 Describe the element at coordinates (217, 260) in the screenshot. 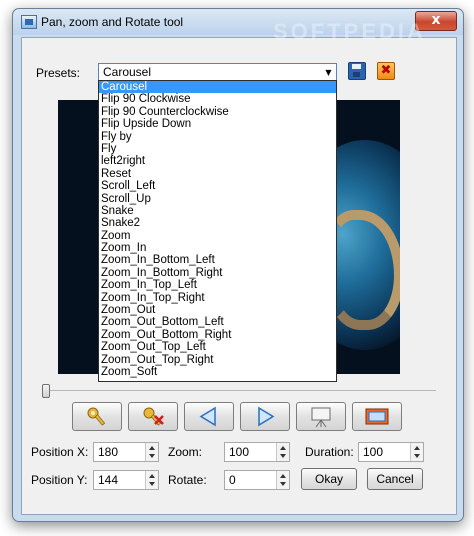

I see `preset-option: Zoom_In_Bottom_Left` at that location.